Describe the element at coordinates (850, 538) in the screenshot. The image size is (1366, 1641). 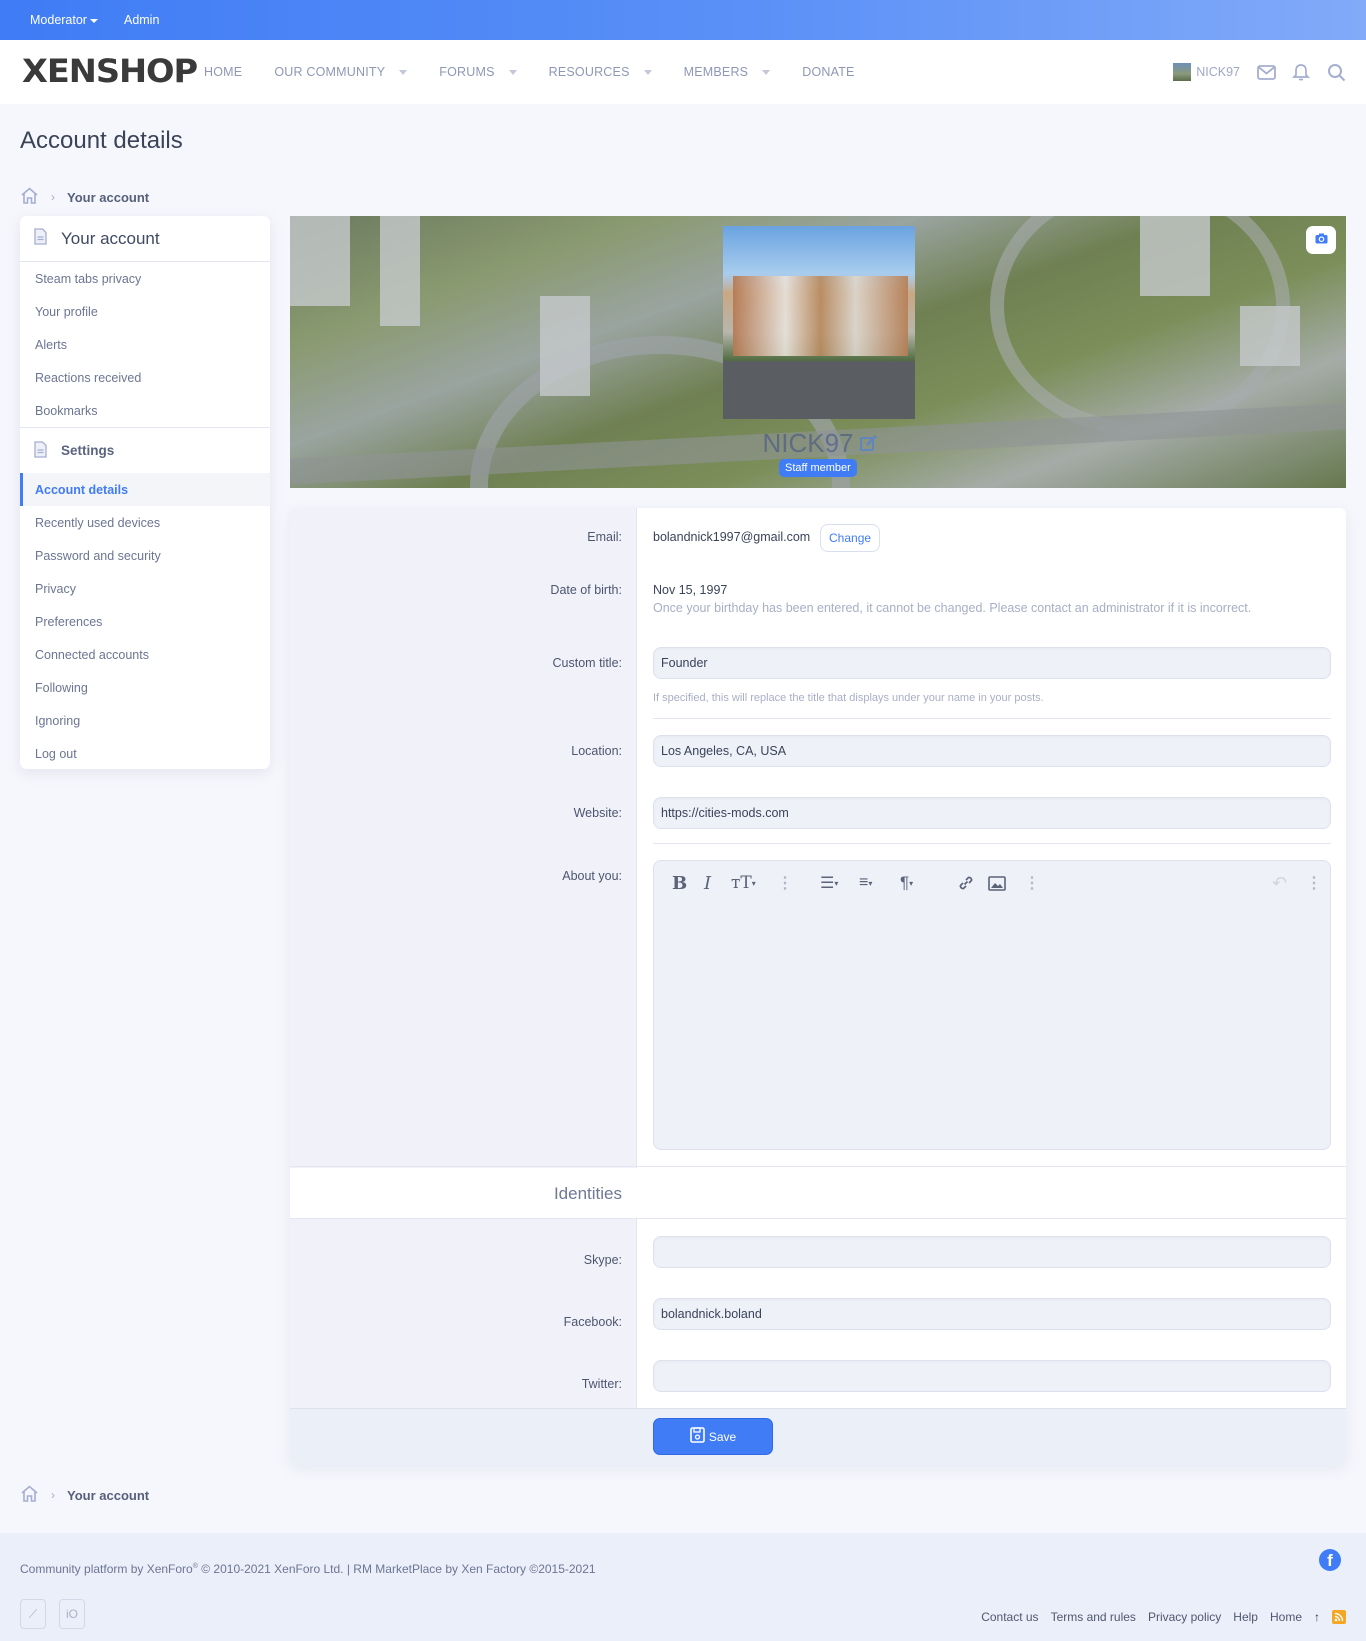
I see `change-email-button: Change` at that location.